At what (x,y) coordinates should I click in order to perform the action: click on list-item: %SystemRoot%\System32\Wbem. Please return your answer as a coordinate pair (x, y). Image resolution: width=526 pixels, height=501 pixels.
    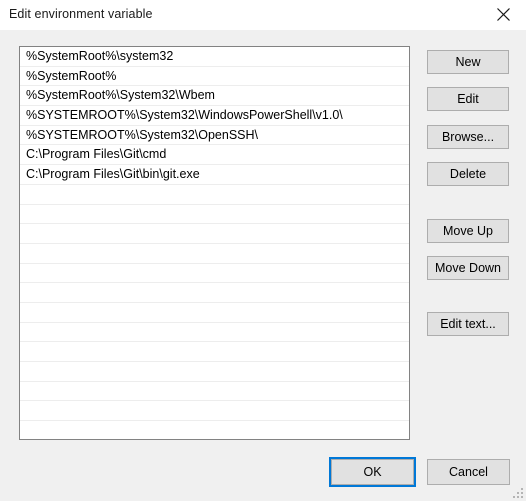
    Looking at the image, I should click on (214, 96).